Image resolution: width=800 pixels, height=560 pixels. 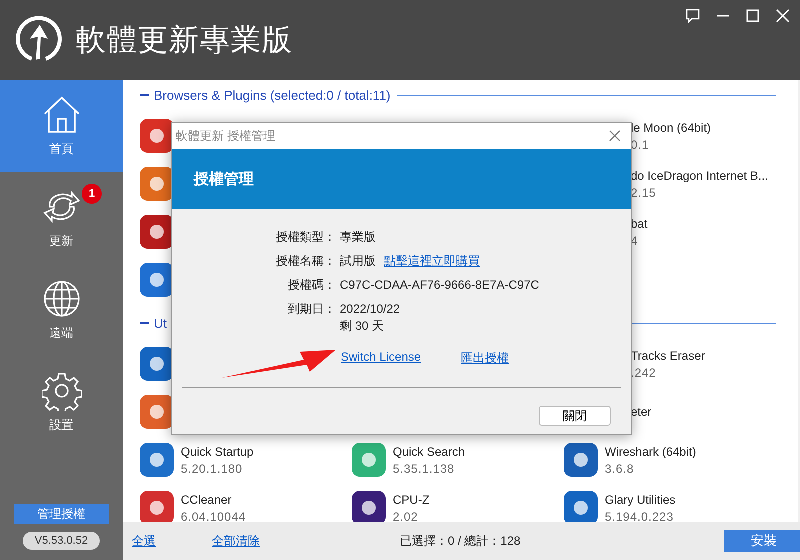 I want to click on select-all-link: 全選, so click(x=144, y=541).